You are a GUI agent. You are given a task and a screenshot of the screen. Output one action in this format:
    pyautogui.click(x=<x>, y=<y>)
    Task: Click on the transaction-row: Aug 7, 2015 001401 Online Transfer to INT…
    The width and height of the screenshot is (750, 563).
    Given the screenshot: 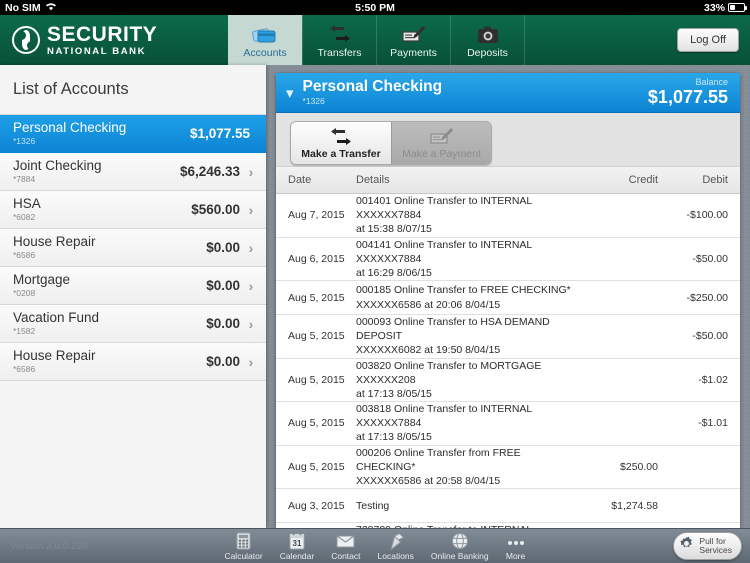 What is the action you would take?
    pyautogui.click(x=508, y=216)
    